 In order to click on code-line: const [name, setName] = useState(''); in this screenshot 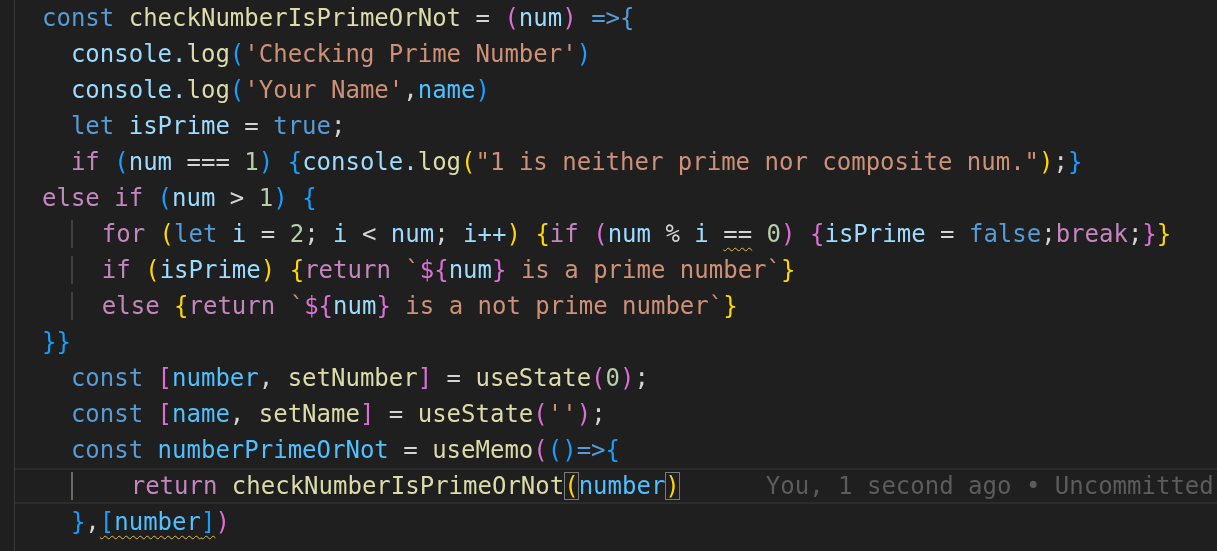, I will do `click(337, 414)`.